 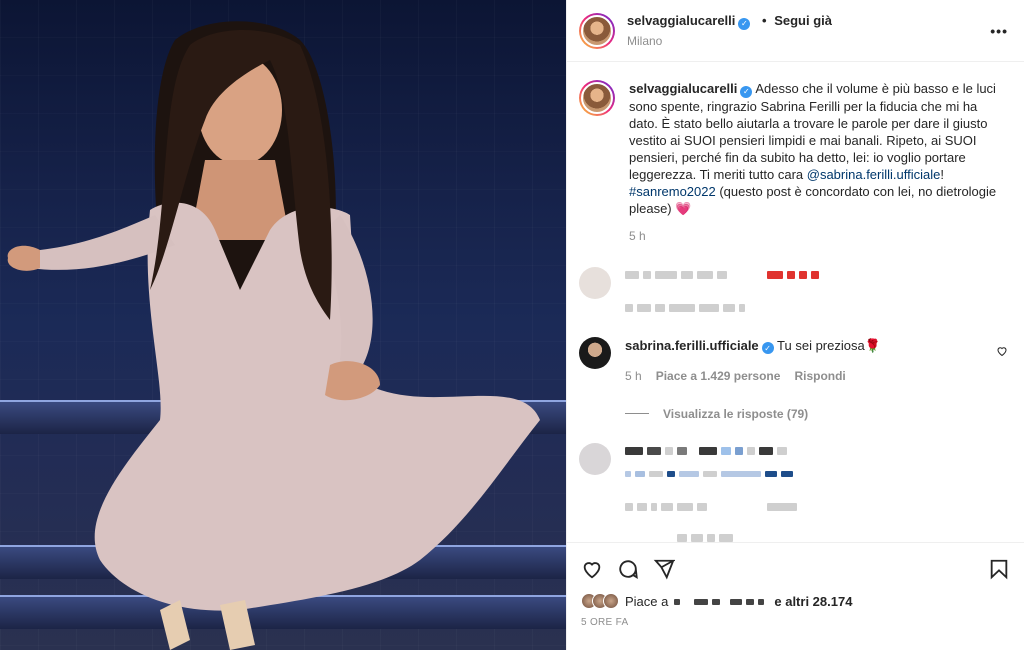 I want to click on location-link: Milano, so click(x=808, y=41).